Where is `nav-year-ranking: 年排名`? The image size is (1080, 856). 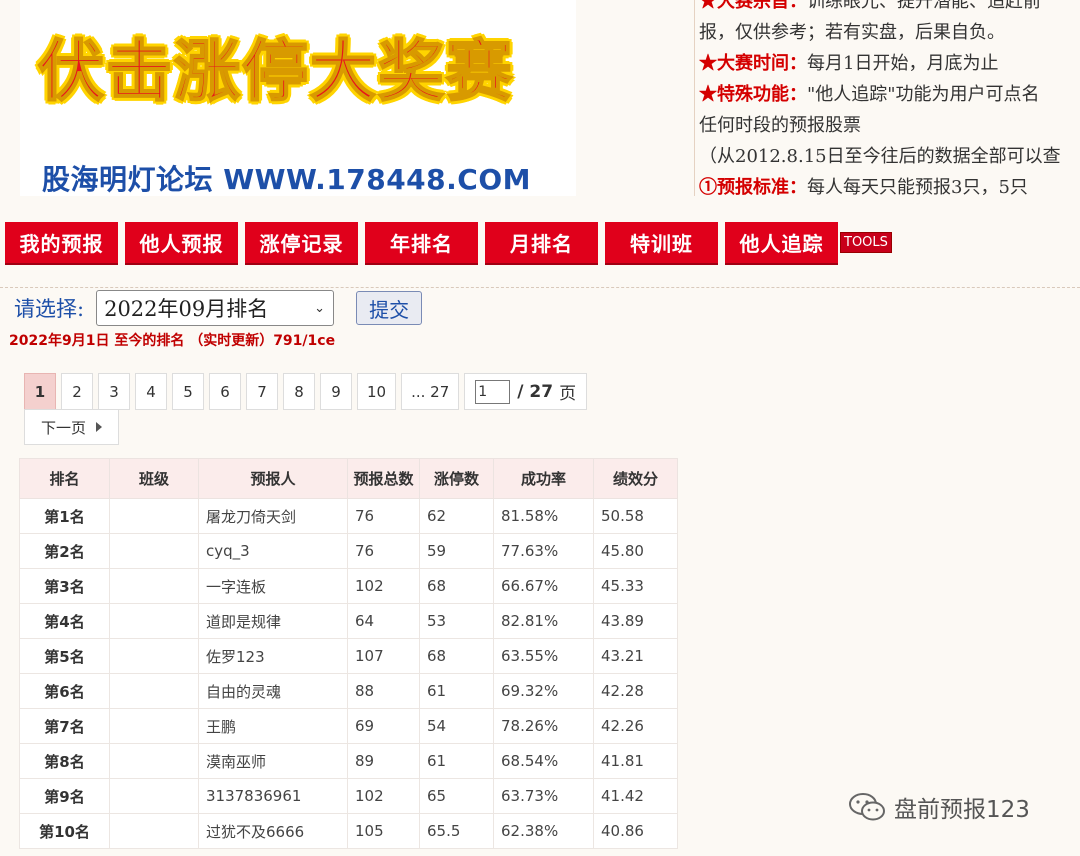 nav-year-ranking: 年排名 is located at coordinates (421, 243).